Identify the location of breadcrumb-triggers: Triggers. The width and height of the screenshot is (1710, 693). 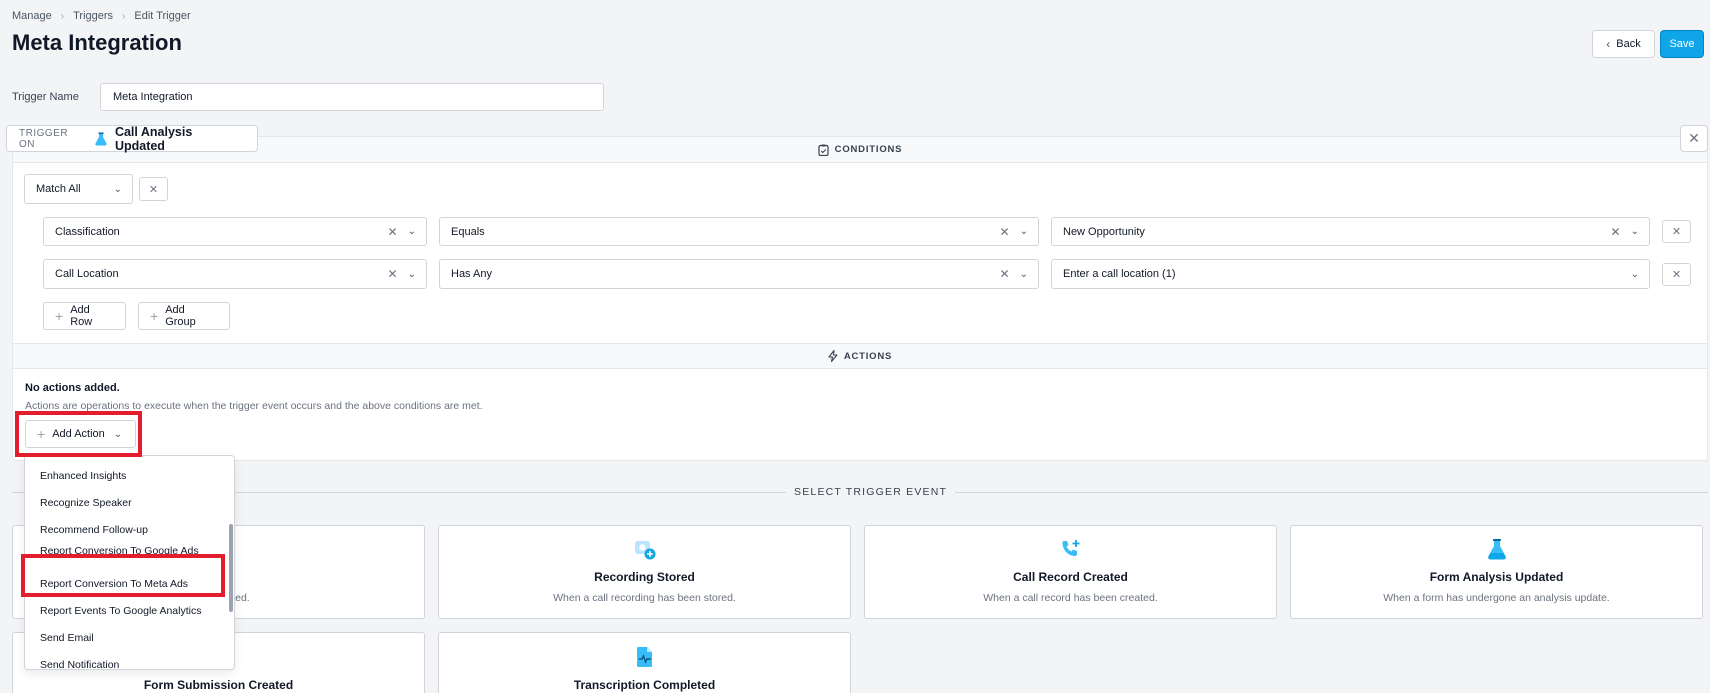
(93, 16).